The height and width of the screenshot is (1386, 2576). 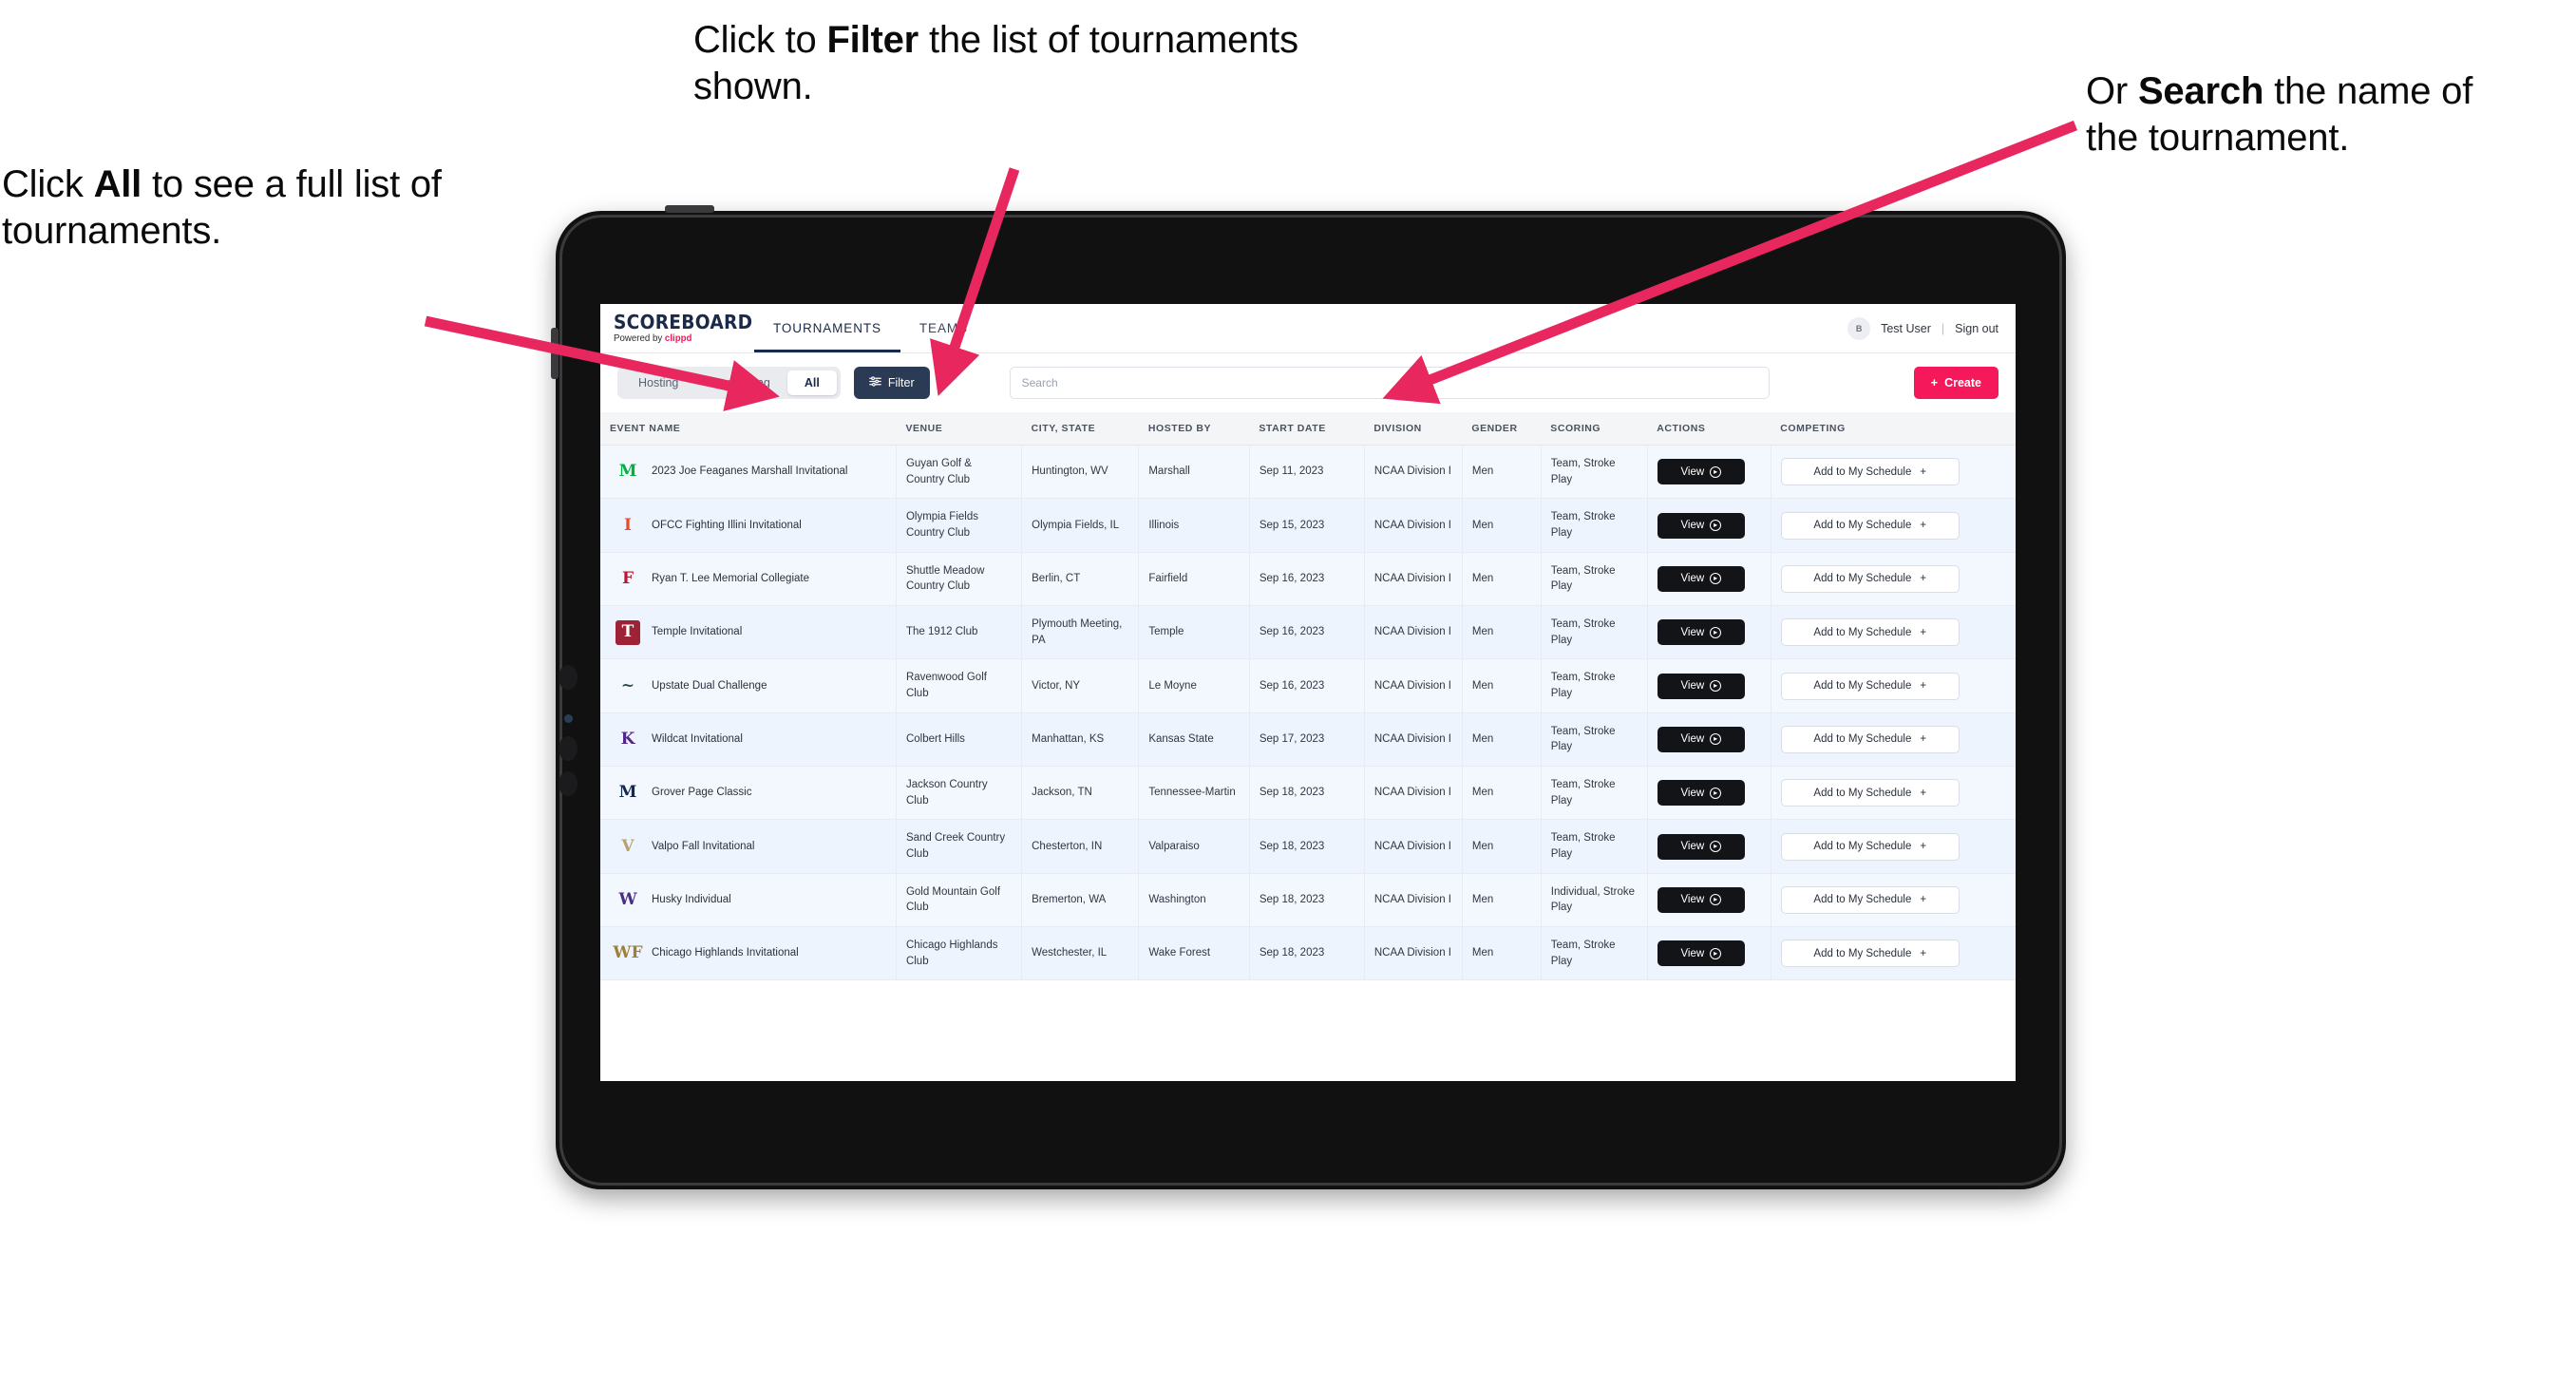 What do you see at coordinates (1251, 265) in the screenshot?
I see `arrow-all` at bounding box center [1251, 265].